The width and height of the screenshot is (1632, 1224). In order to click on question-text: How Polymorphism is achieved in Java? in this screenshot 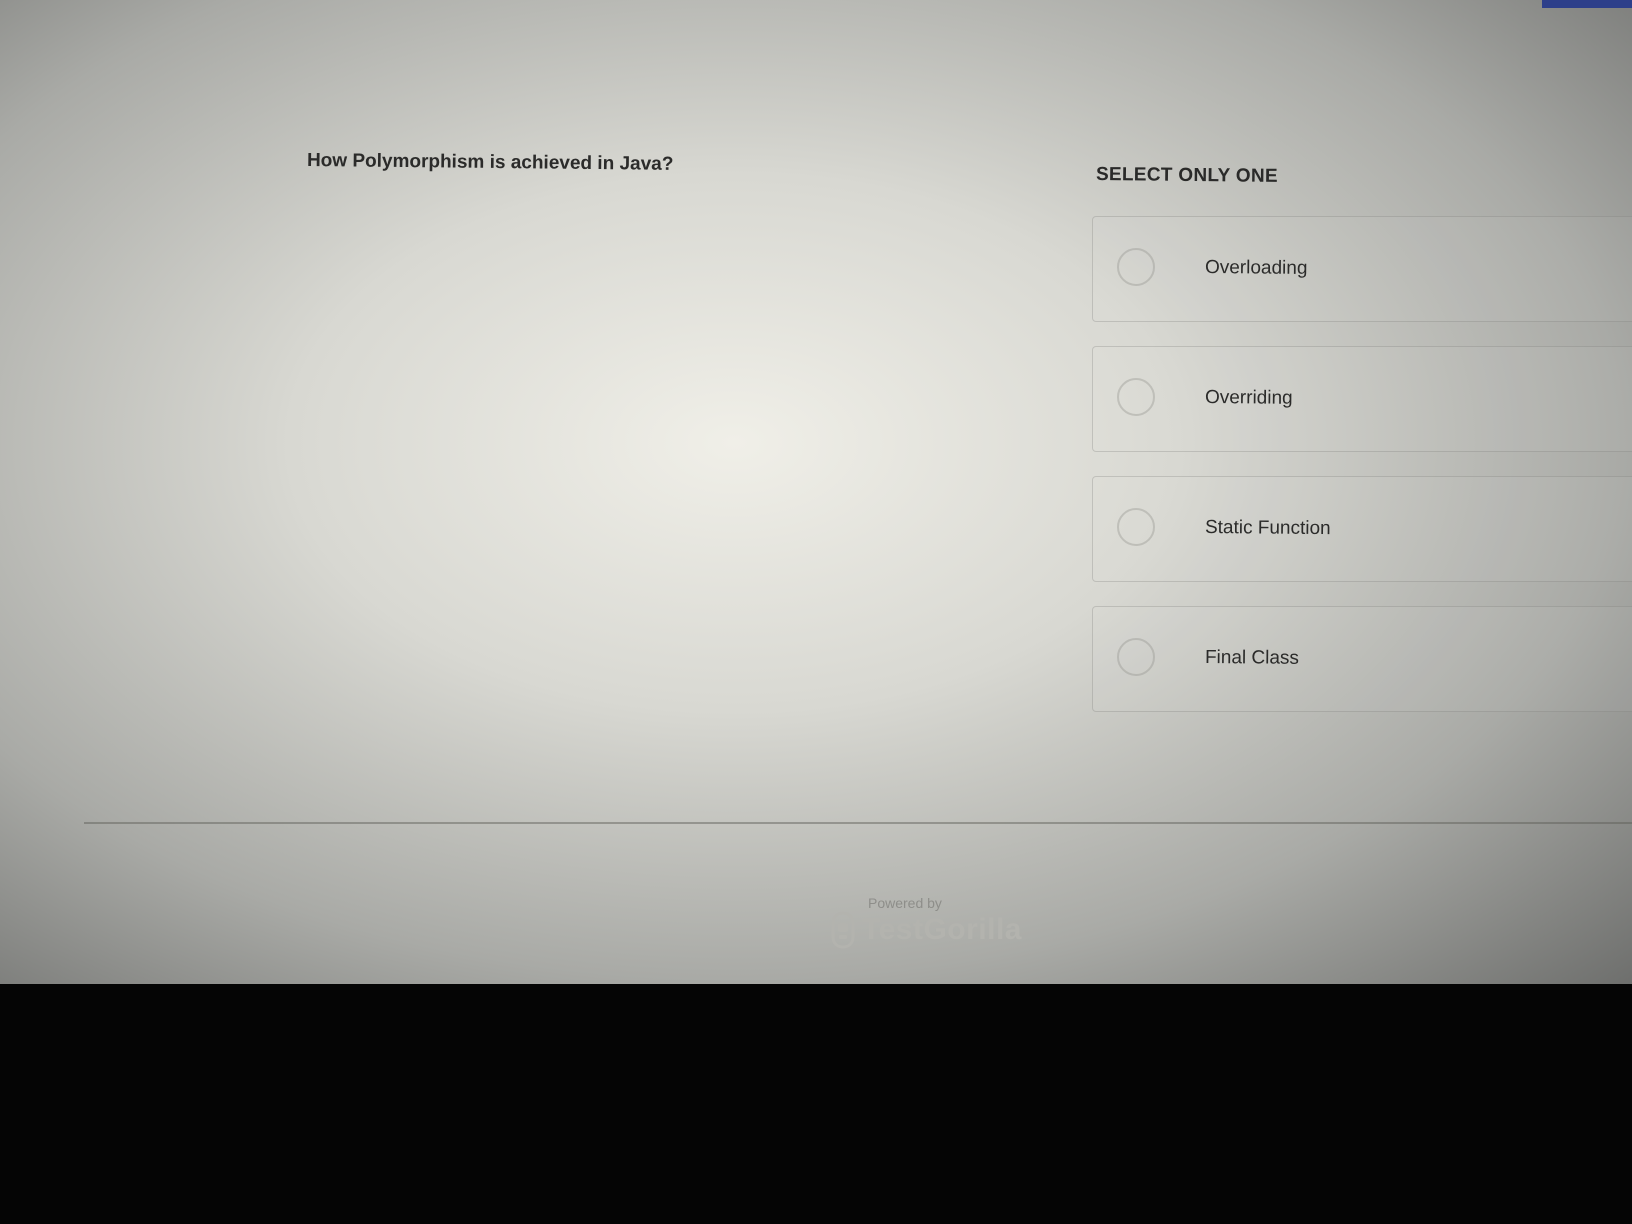, I will do `click(490, 162)`.